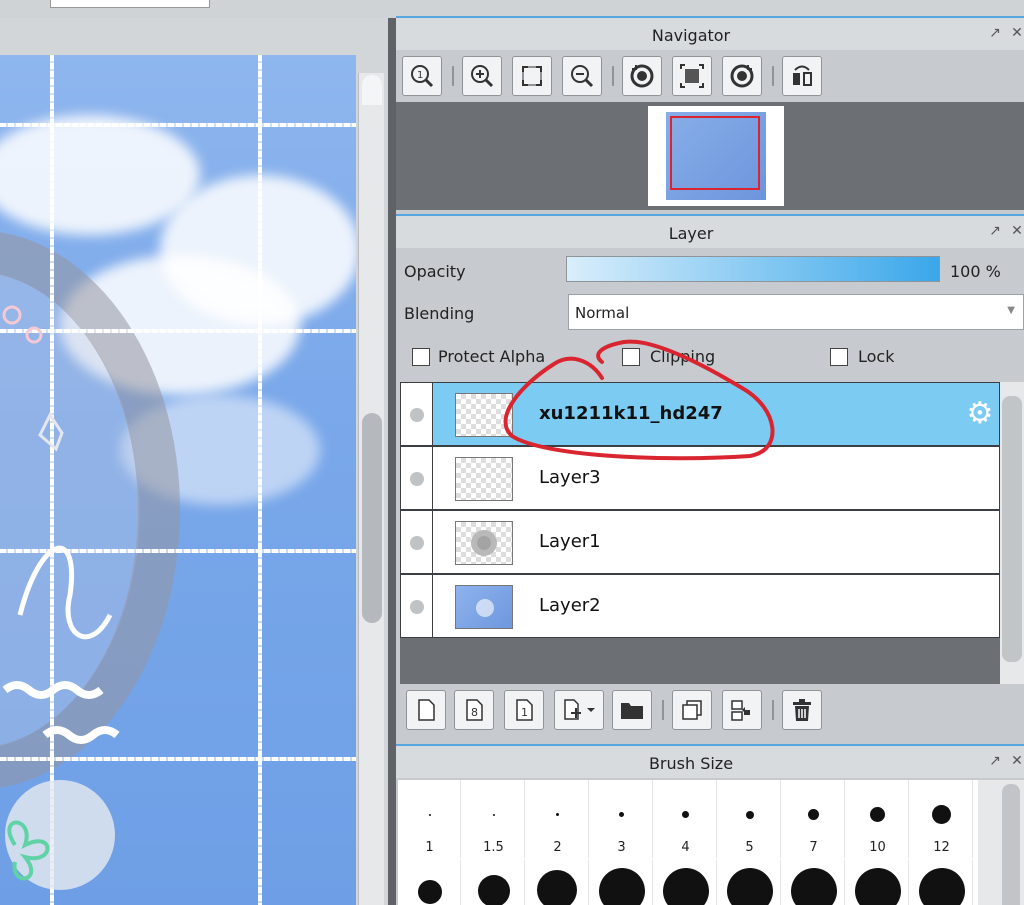  Describe the element at coordinates (742, 76) in the screenshot. I see `rotate-right-button` at that location.